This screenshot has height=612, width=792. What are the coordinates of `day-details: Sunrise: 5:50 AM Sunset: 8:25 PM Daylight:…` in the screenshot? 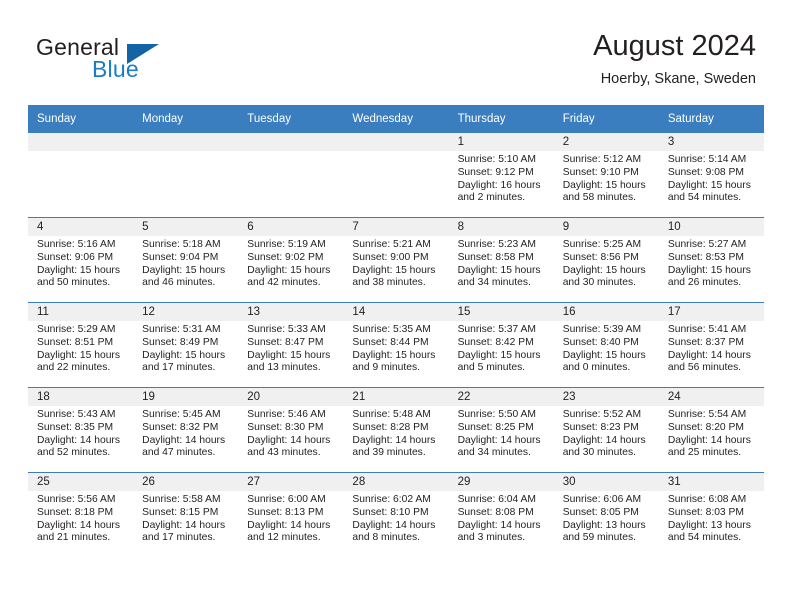 It's located at (501, 433).